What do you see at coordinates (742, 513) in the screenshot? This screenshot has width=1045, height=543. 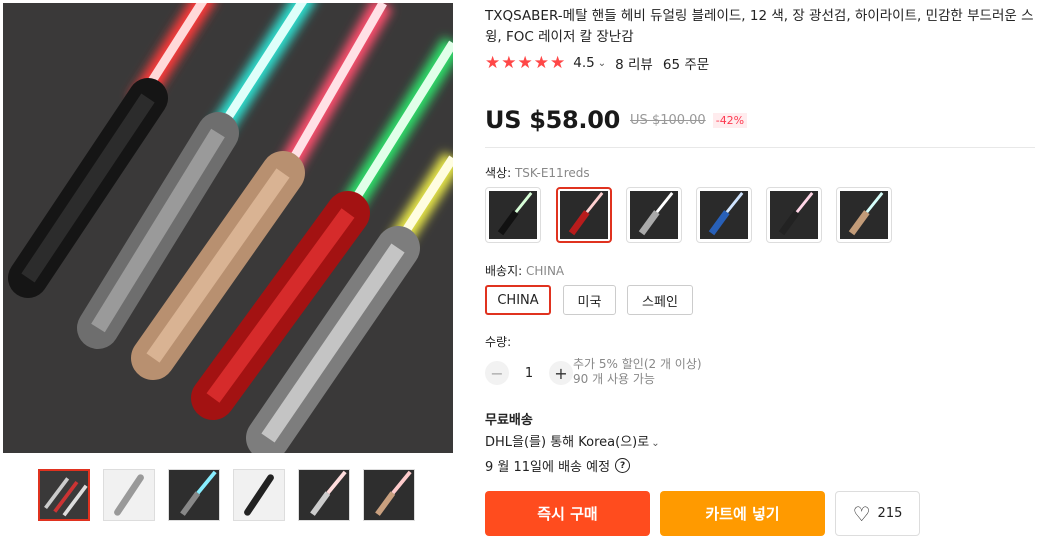 I see `add-to-cart-button: 카트에 넣기` at bounding box center [742, 513].